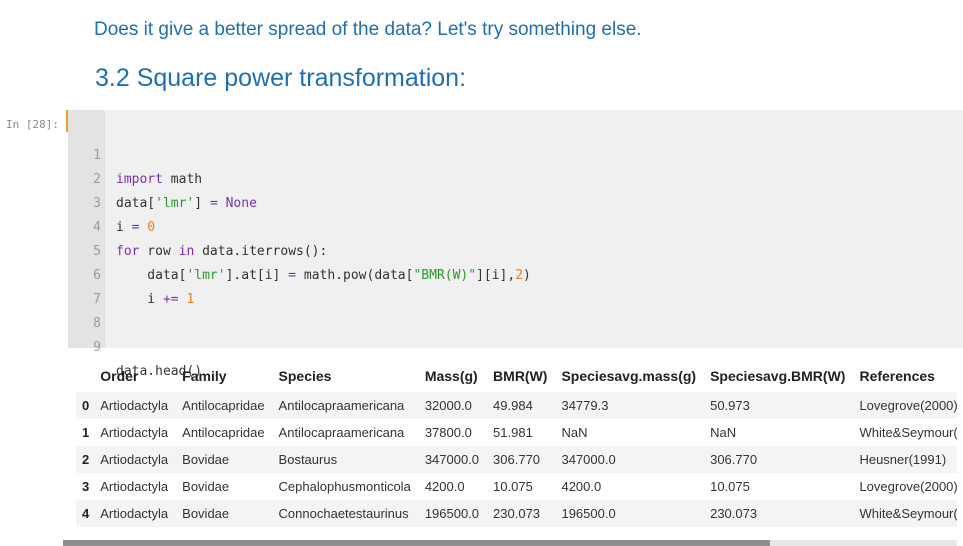 The width and height of the screenshot is (963, 546). I want to click on table-cell: 34779.3, so click(585, 405).